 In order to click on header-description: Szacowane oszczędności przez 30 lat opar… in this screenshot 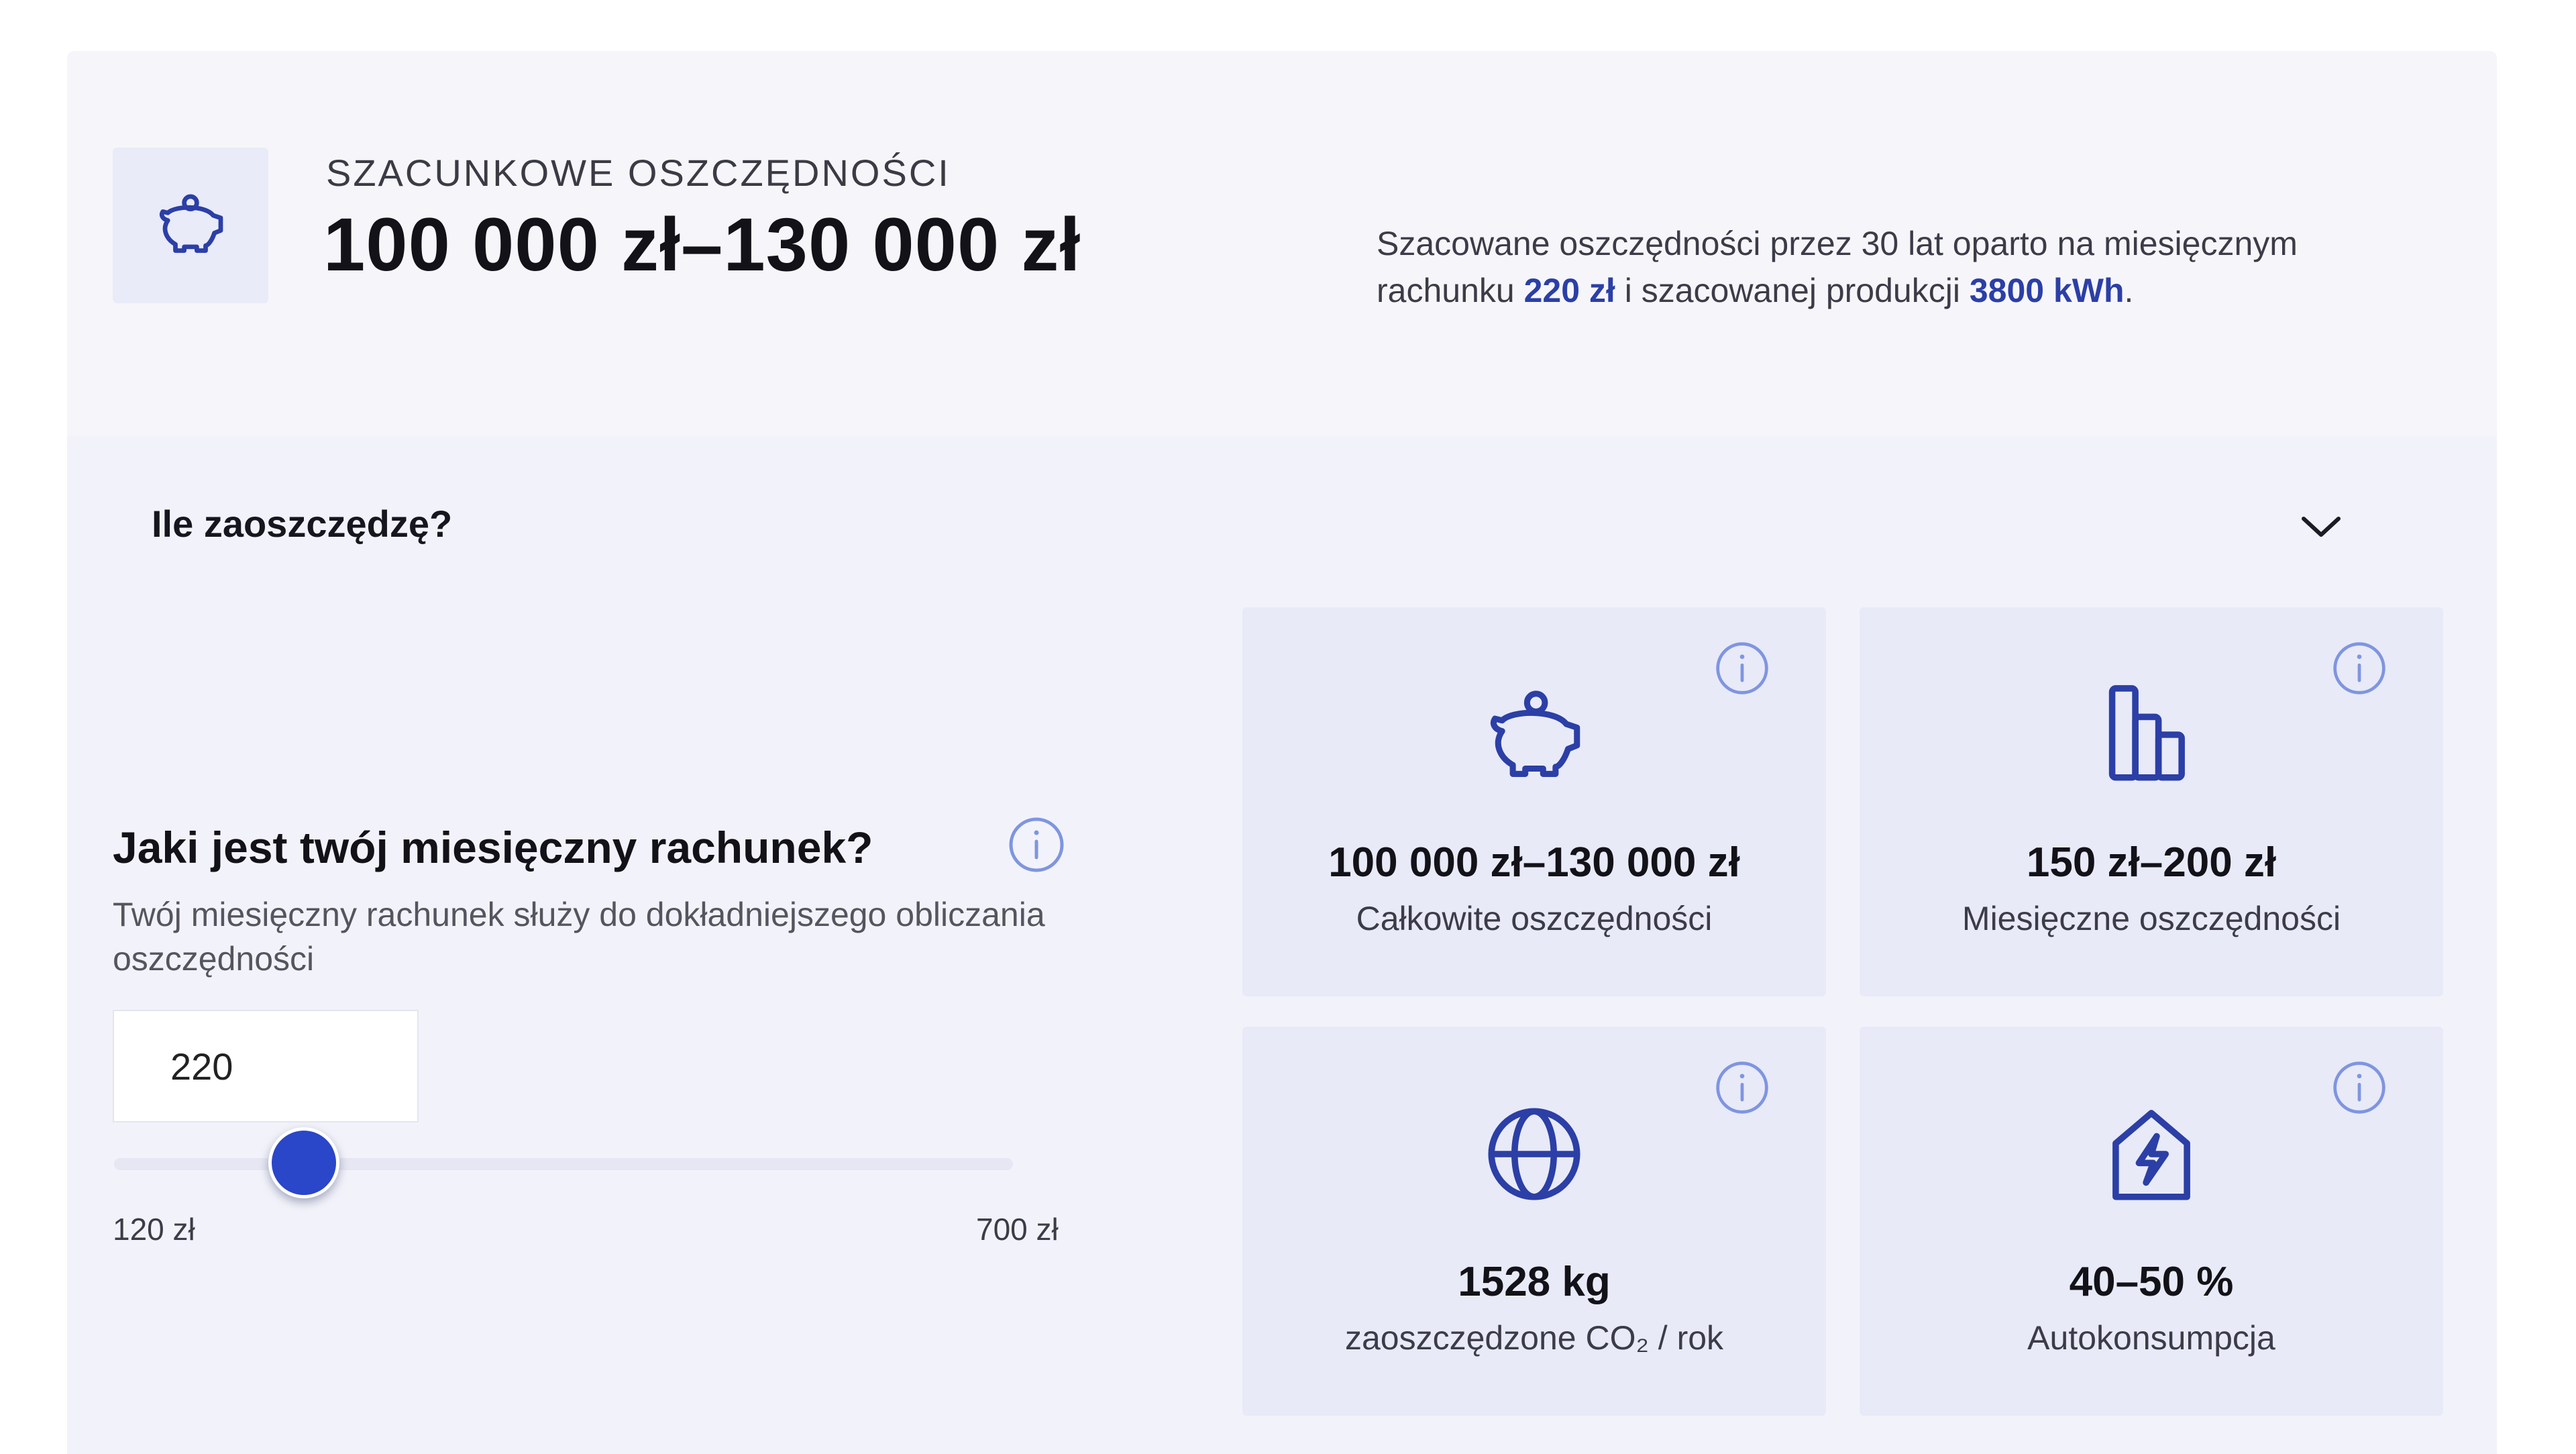, I will do `click(1873, 267)`.